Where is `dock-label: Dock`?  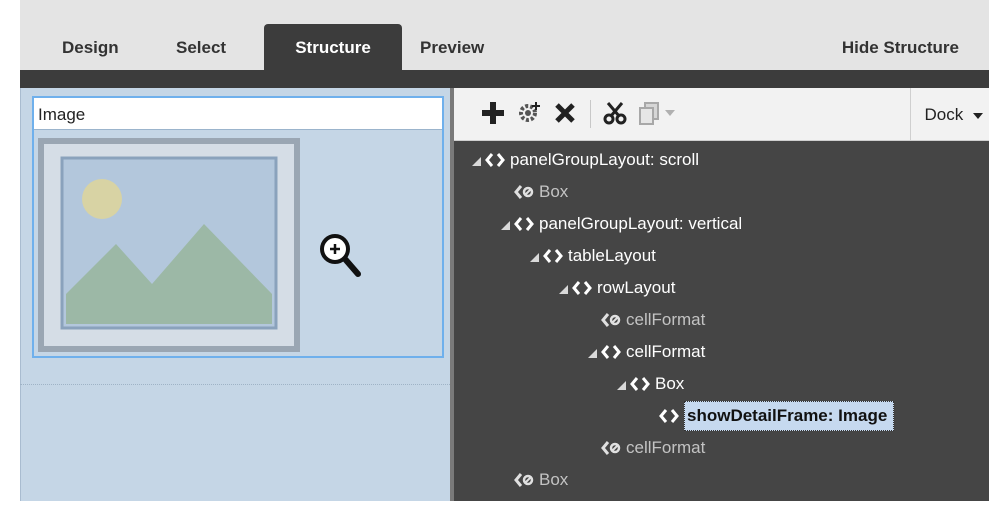 dock-label: Dock is located at coordinates (944, 114).